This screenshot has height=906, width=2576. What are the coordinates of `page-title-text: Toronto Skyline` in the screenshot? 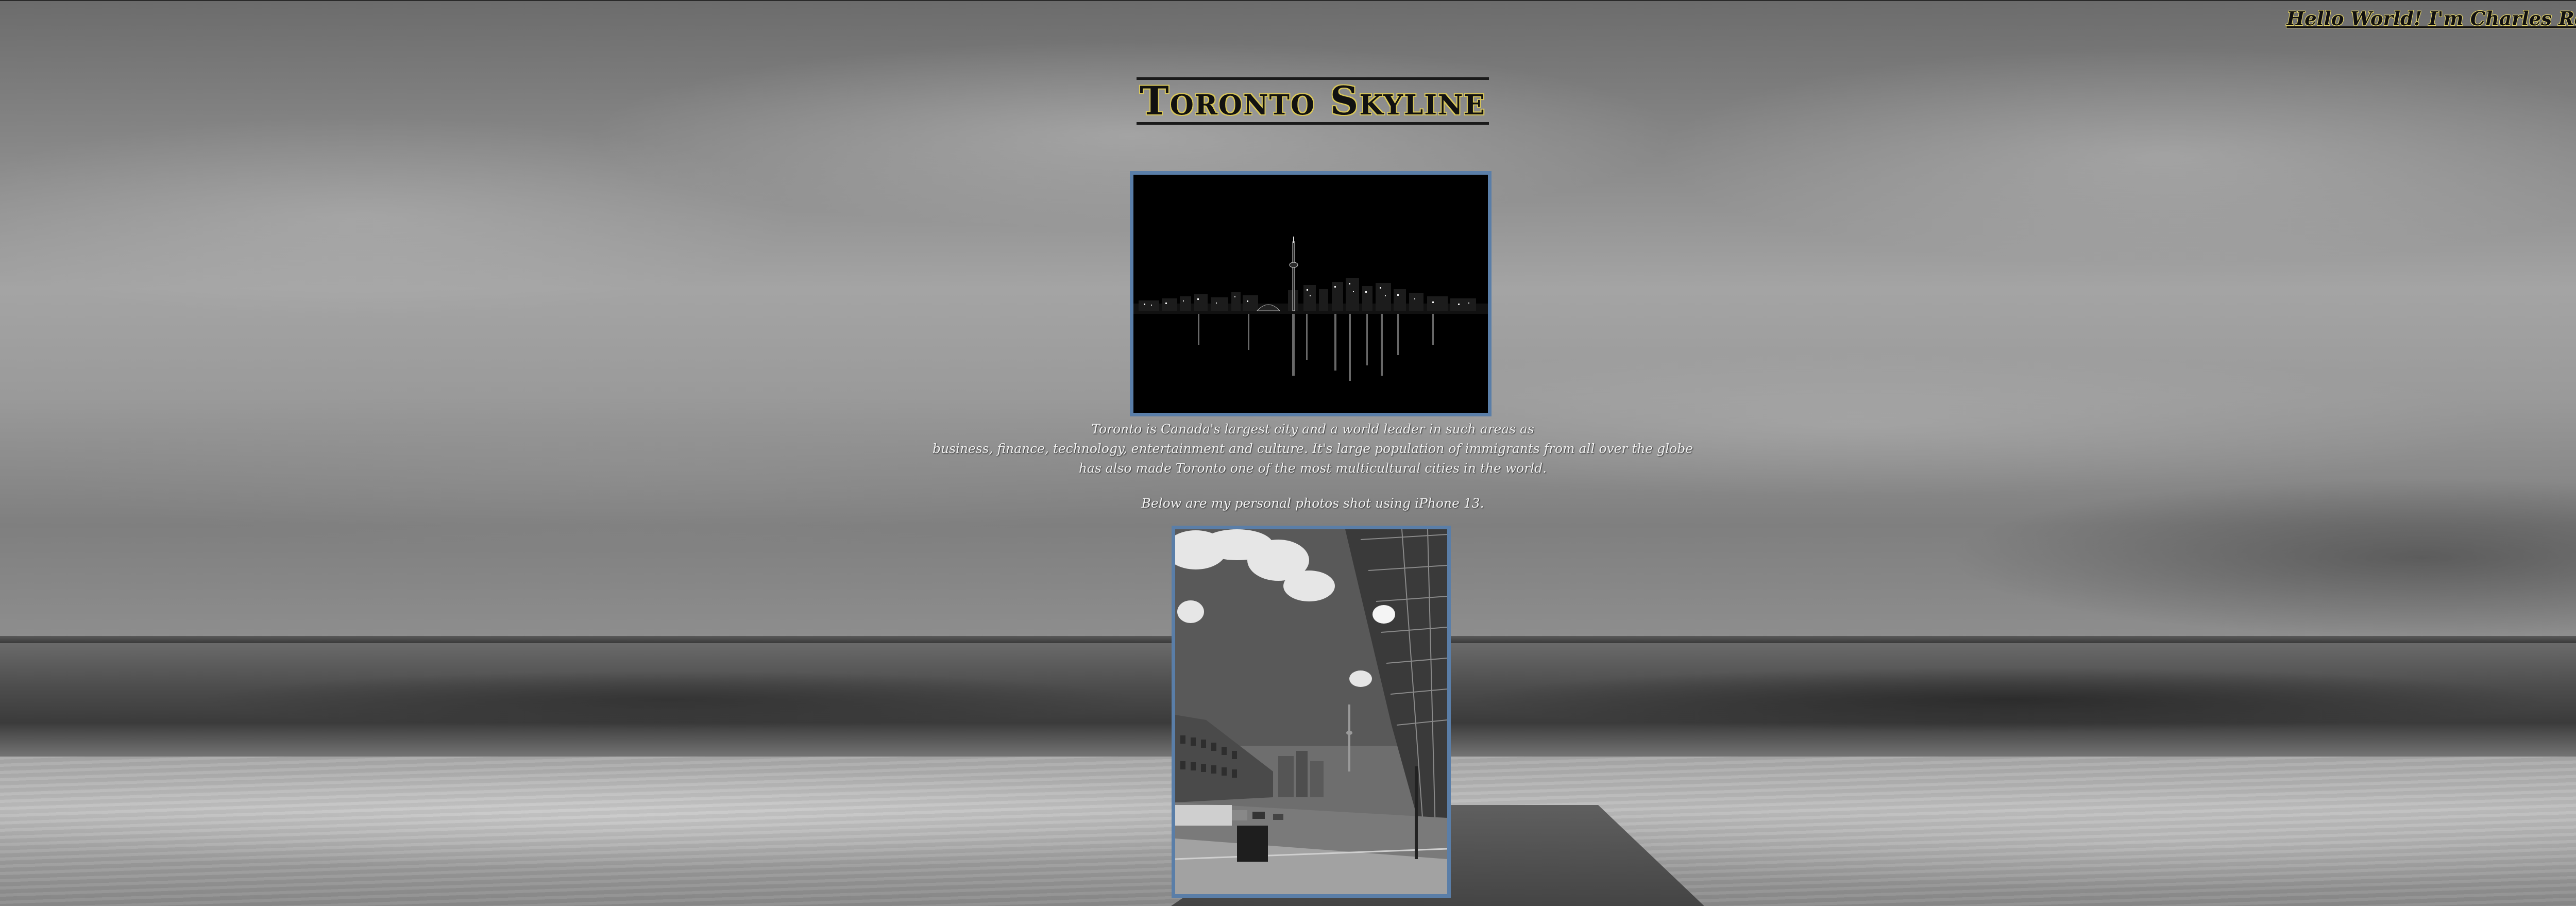 It's located at (1313, 101).